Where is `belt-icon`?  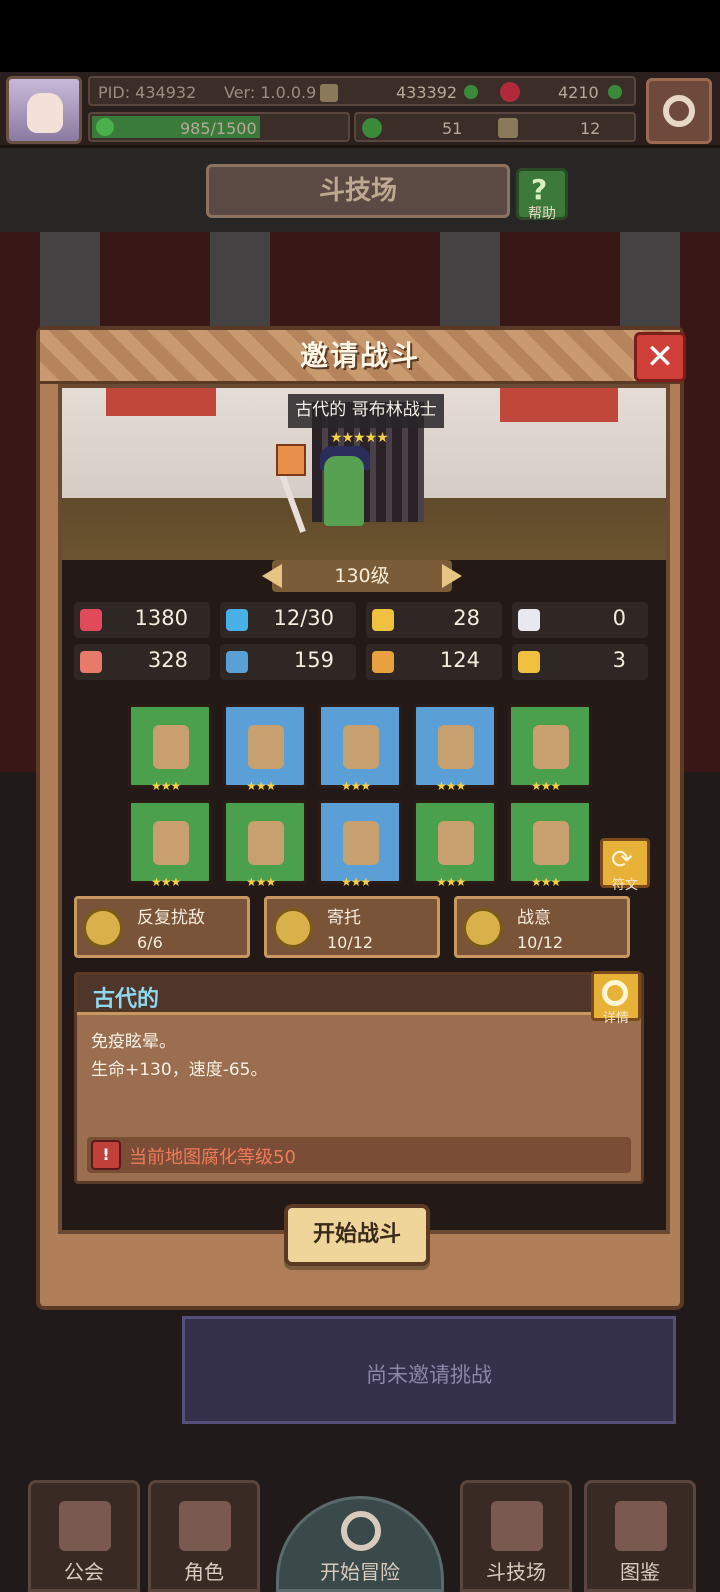 belt-icon is located at coordinates (456, 843).